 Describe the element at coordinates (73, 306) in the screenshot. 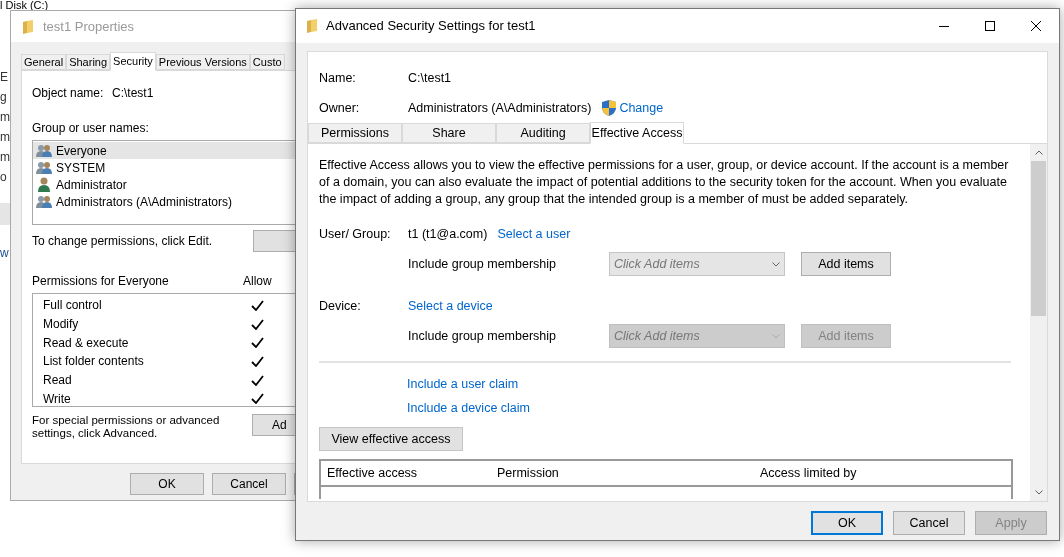

I see `permission-name: Full control` at that location.